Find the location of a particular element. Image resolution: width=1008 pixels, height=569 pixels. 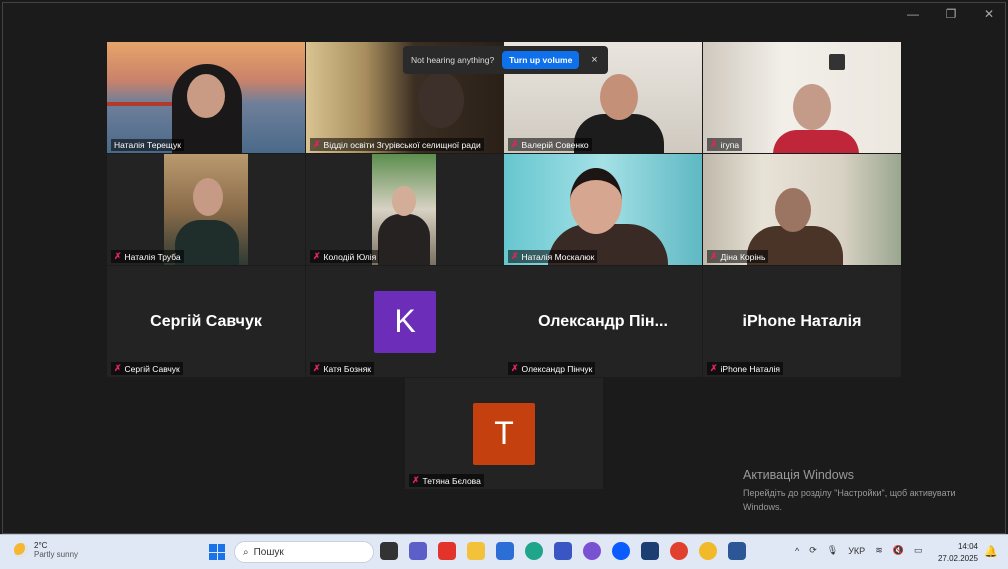

participant-tile: T ✗ Тетяна Бєлова is located at coordinates (504, 433).